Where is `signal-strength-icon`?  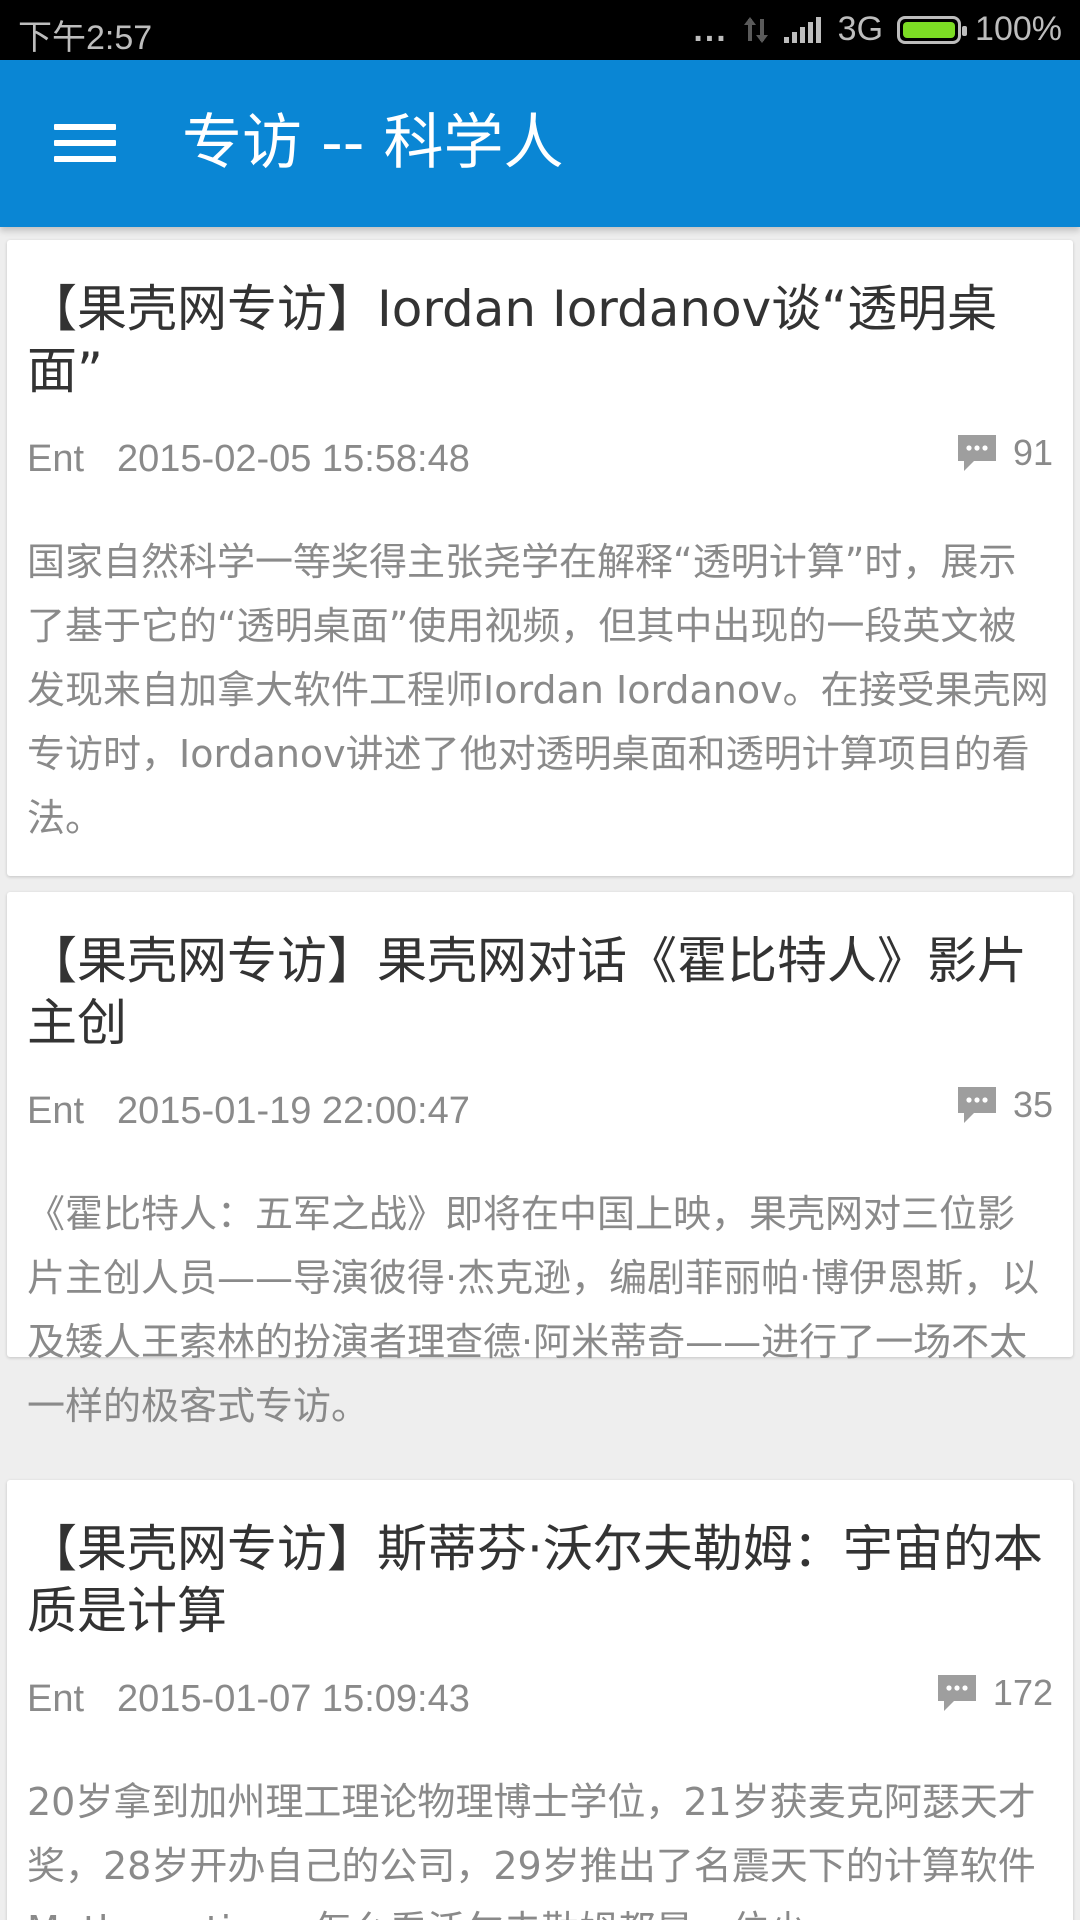 signal-strength-icon is located at coordinates (803, 30).